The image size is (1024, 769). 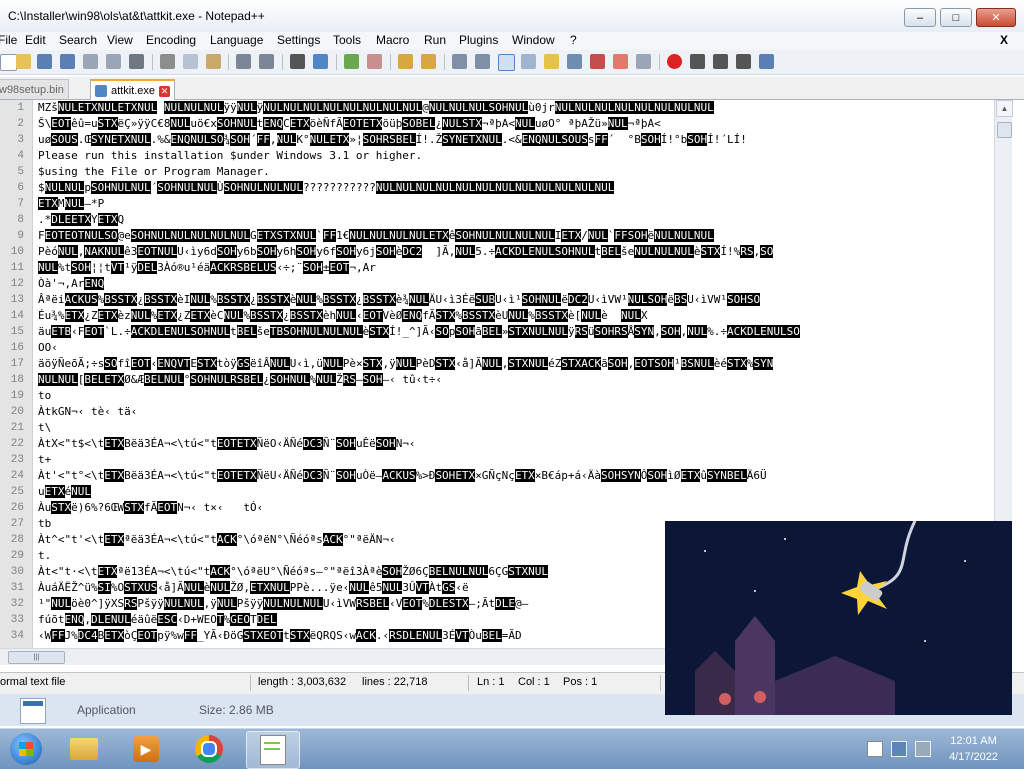 What do you see at coordinates (428, 61) in the screenshot?
I see `sync-horizontal-icon` at bounding box center [428, 61].